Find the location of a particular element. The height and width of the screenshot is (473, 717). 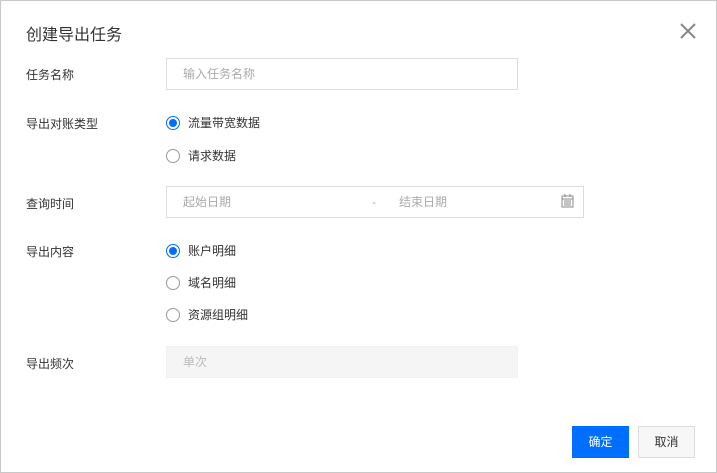

dialog-title: 创建导出任务 is located at coordinates (74, 35).